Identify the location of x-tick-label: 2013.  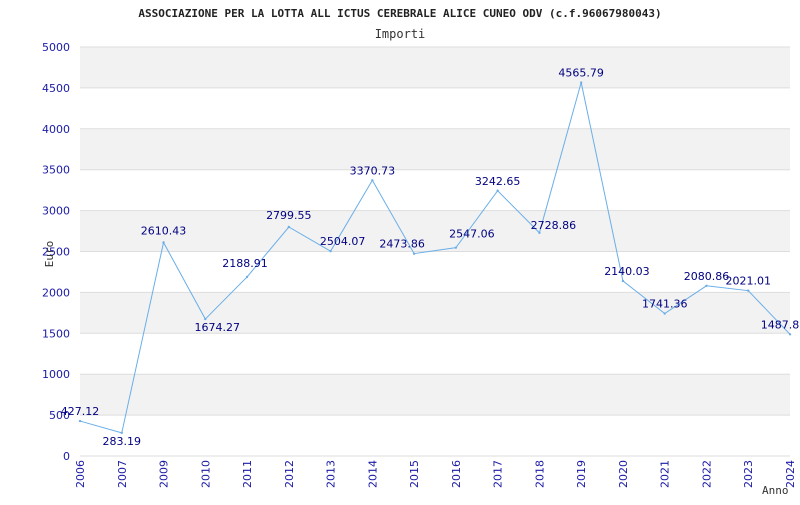
(331, 474).